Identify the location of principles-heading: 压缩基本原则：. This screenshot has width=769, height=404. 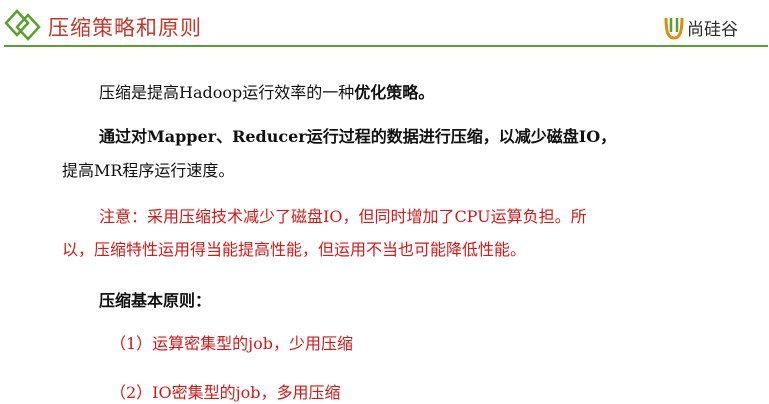
(155, 300).